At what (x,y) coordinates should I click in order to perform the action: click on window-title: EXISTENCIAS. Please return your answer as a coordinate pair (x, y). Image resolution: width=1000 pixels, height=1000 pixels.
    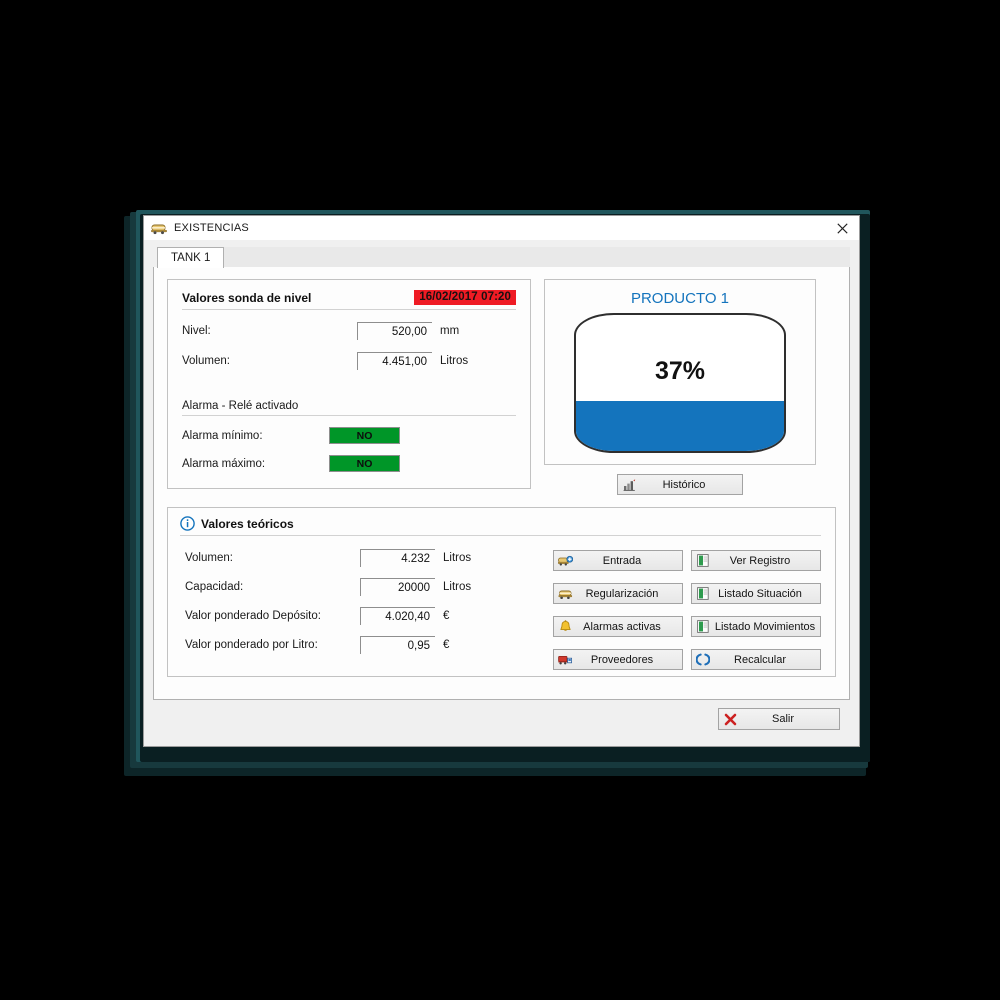
    Looking at the image, I should click on (211, 228).